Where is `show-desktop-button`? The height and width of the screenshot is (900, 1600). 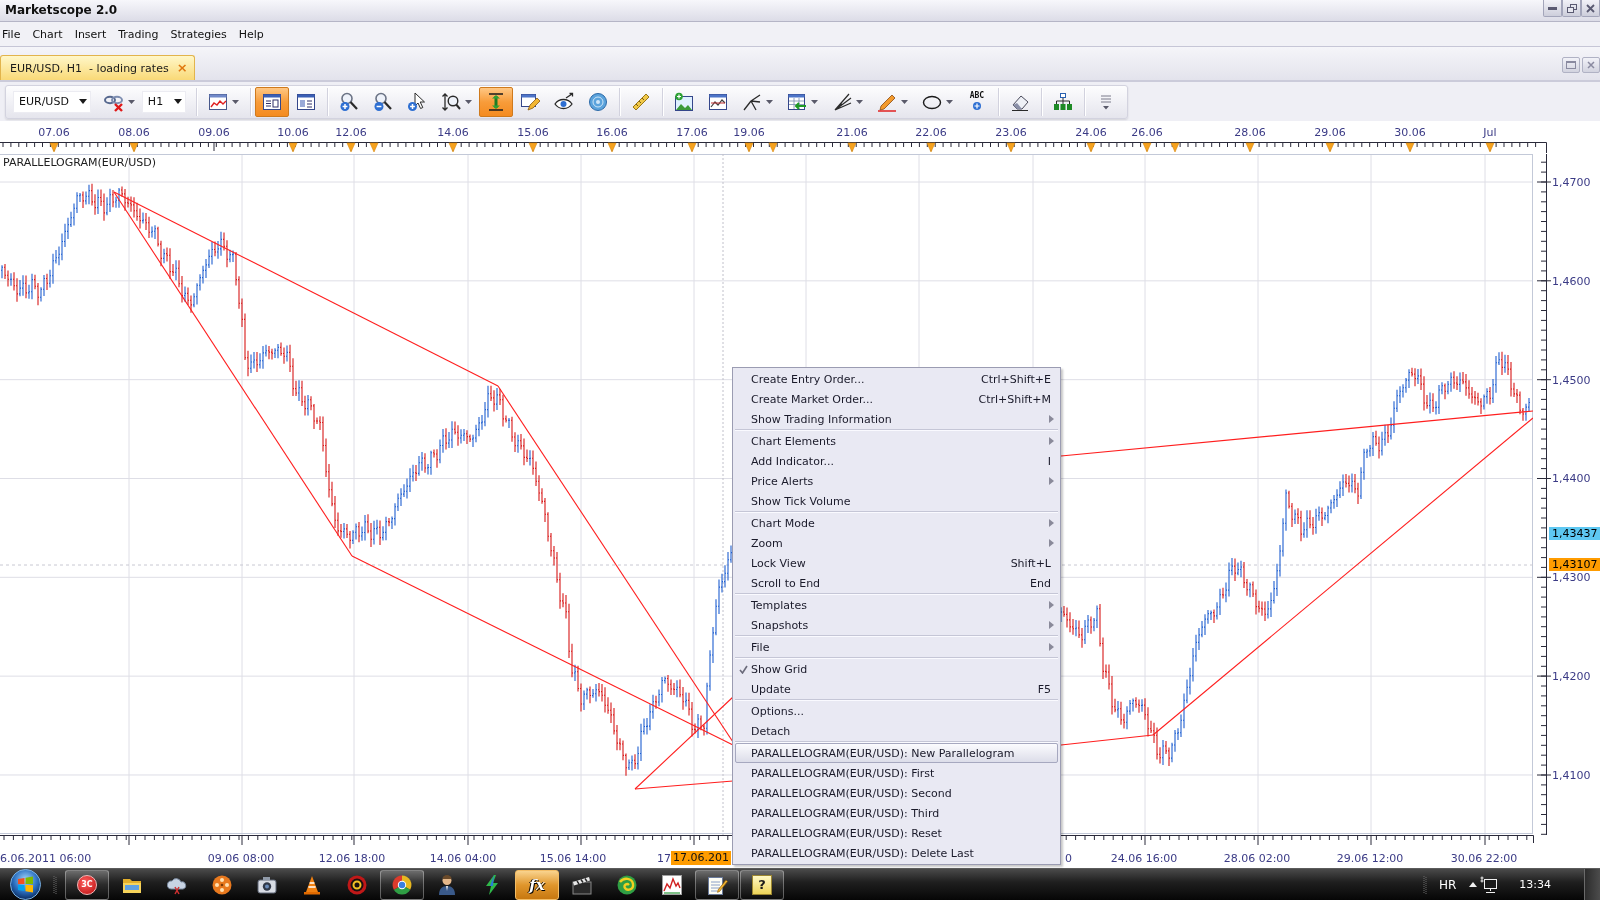 show-desktop-button is located at coordinates (1592, 884).